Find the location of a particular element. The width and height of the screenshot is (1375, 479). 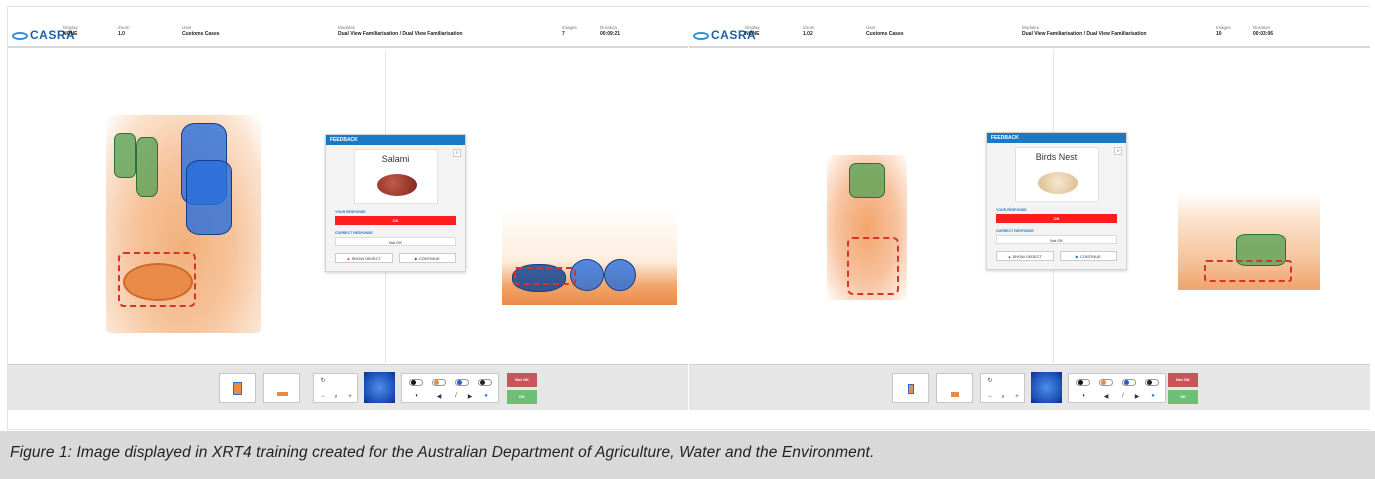

item-name: Birds Nest is located at coordinates (1056, 157).